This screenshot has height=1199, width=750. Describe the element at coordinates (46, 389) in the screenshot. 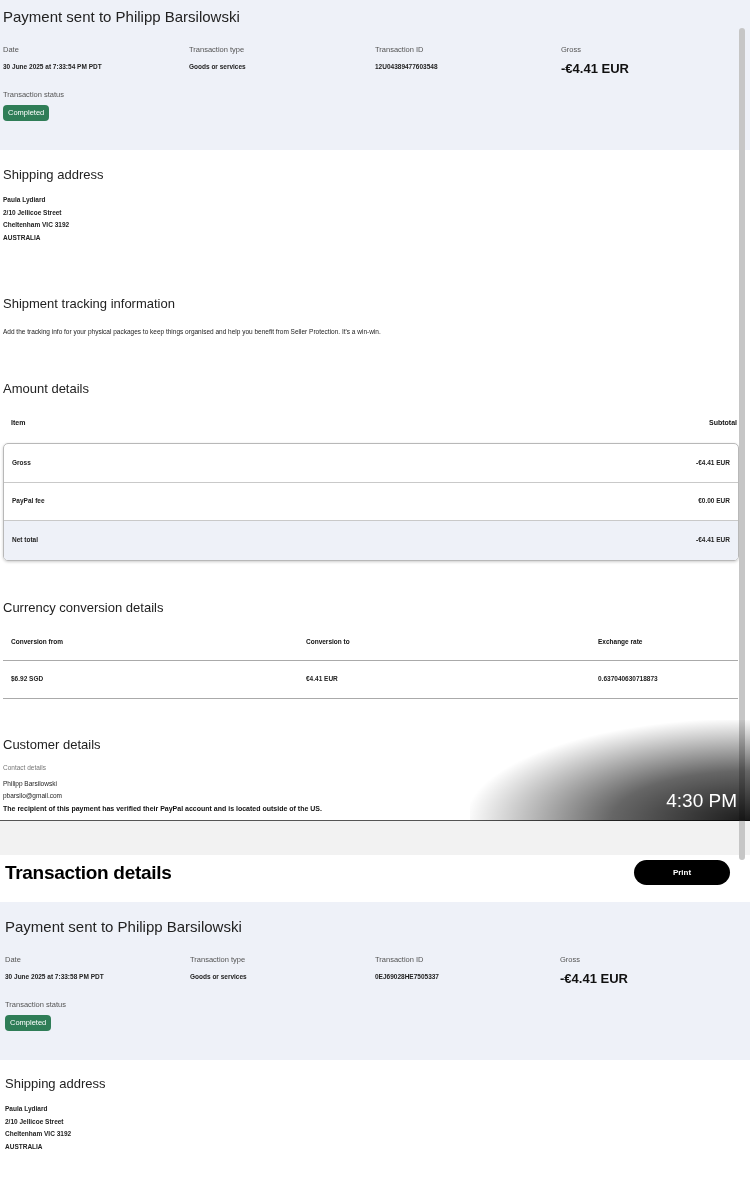

I see `section-heading: Amount details` at that location.